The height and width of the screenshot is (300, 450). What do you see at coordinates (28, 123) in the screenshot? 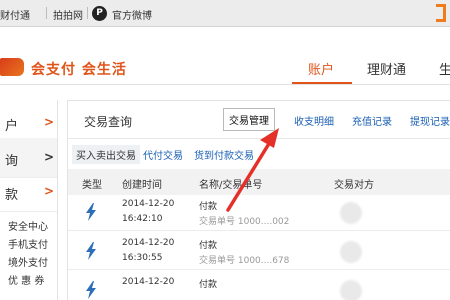
I see `sidebar-item-account: 户 >` at bounding box center [28, 123].